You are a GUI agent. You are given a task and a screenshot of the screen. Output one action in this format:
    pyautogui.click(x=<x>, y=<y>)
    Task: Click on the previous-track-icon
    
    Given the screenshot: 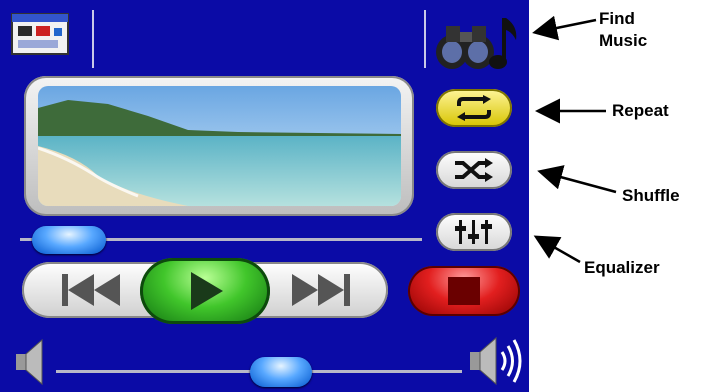 What is the action you would take?
    pyautogui.click(x=91, y=290)
    